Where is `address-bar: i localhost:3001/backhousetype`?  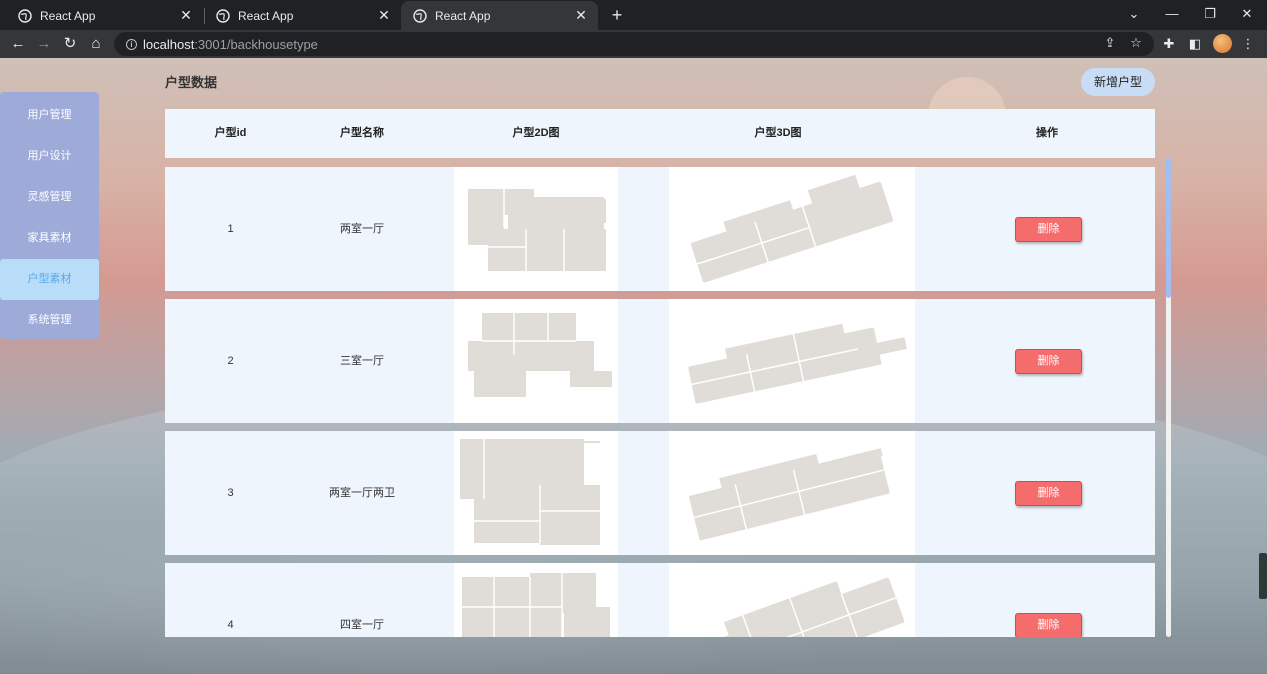
address-bar: i localhost:3001/backhousetype is located at coordinates (634, 44).